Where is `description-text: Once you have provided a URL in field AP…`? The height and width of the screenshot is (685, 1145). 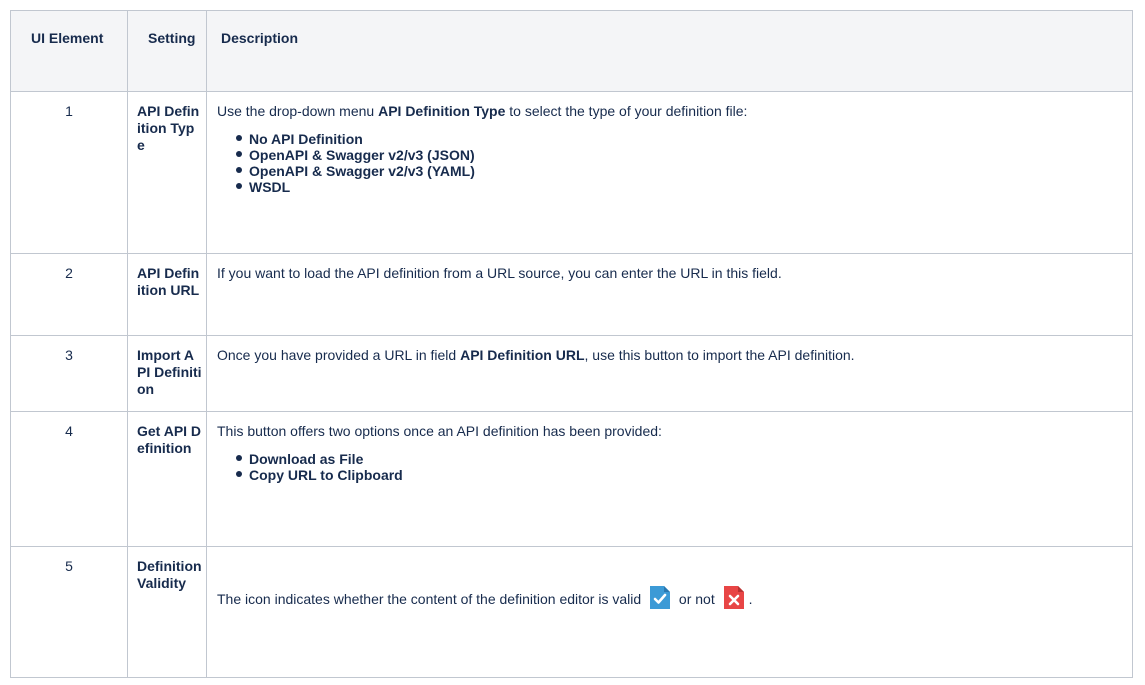 description-text: Once you have provided a URL in field AP… is located at coordinates (536, 355).